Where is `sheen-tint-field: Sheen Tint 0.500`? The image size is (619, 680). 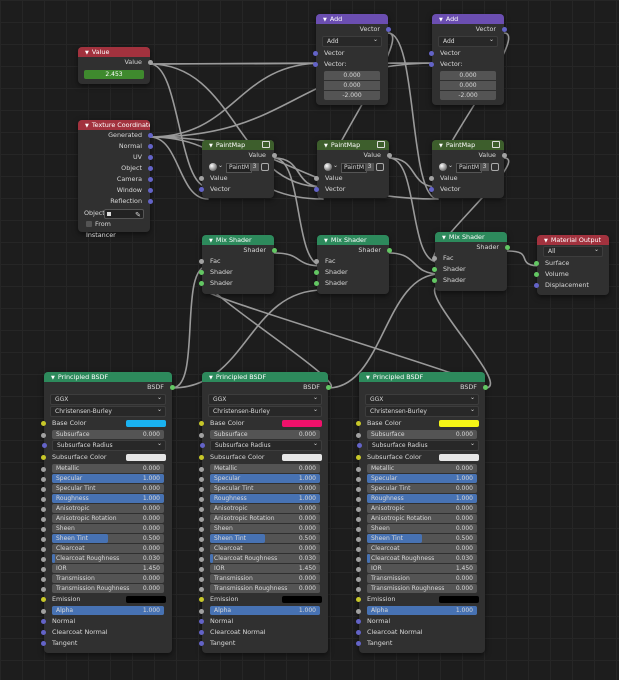 sheen-tint-field: Sheen Tint 0.500 is located at coordinates (416, 538).